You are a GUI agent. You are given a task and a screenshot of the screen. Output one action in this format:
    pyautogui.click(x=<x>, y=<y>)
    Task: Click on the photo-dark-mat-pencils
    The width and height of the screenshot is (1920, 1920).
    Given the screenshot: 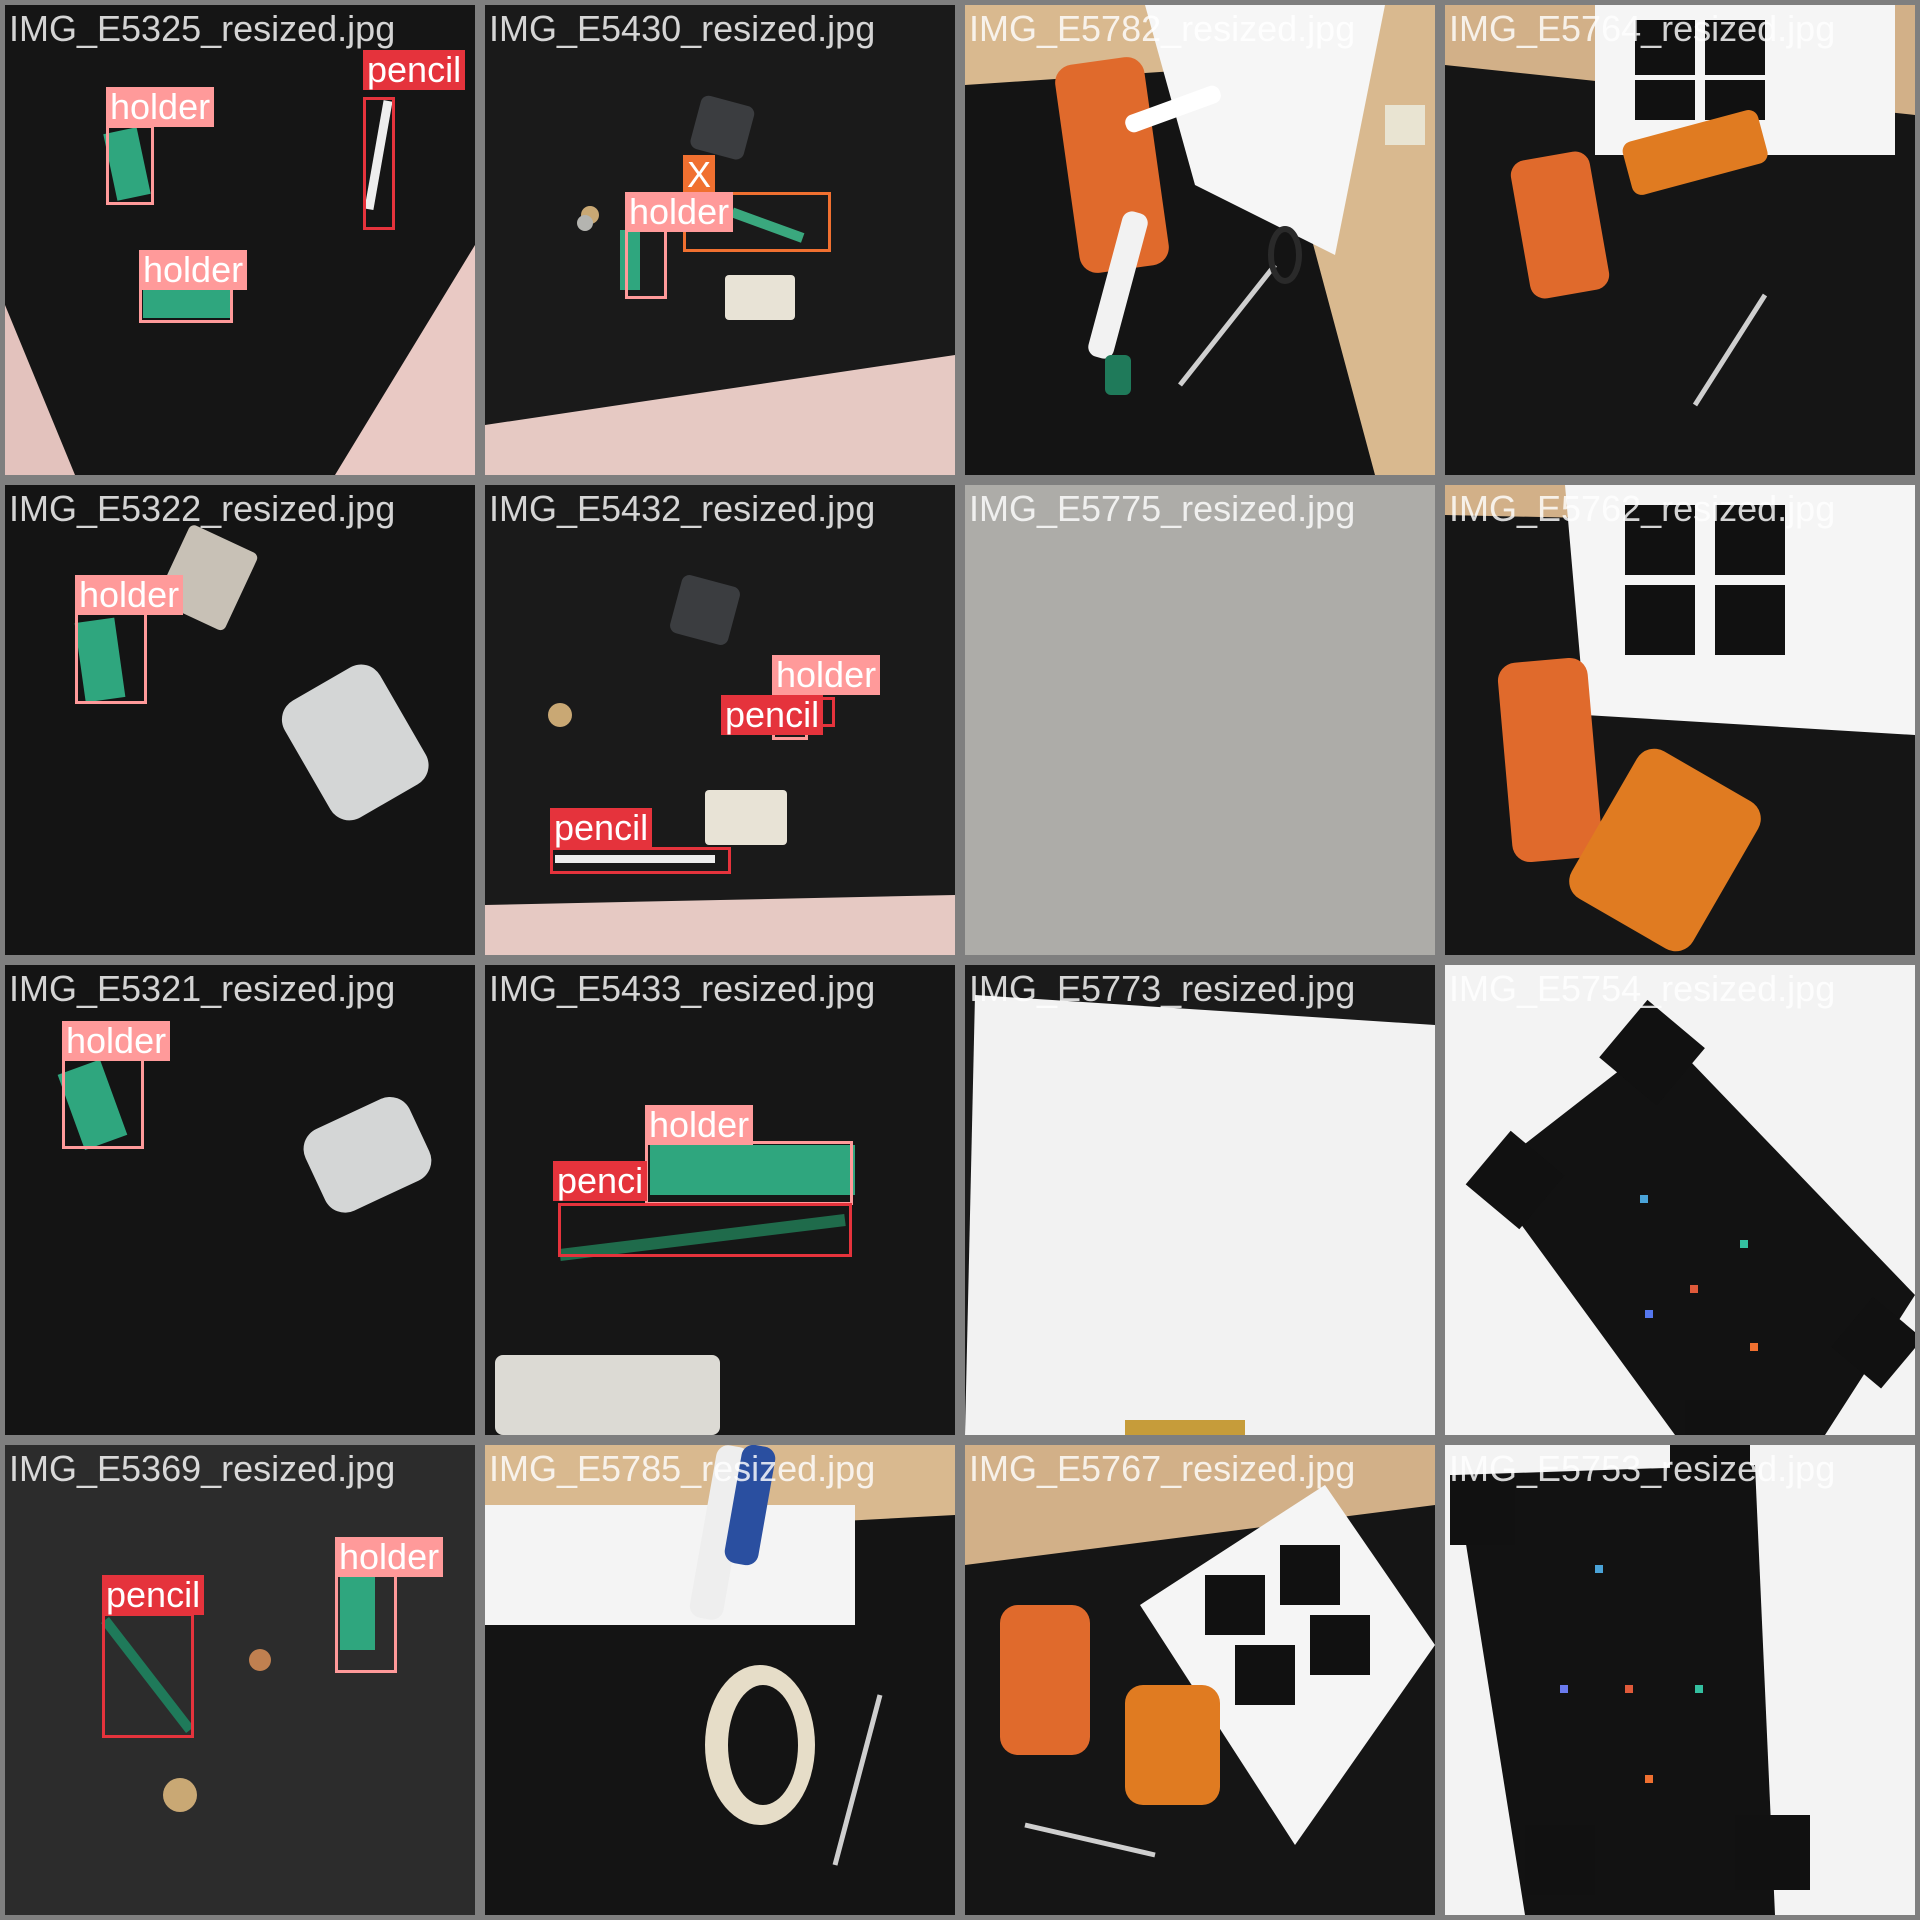 What is the action you would take?
    pyautogui.click(x=720, y=720)
    